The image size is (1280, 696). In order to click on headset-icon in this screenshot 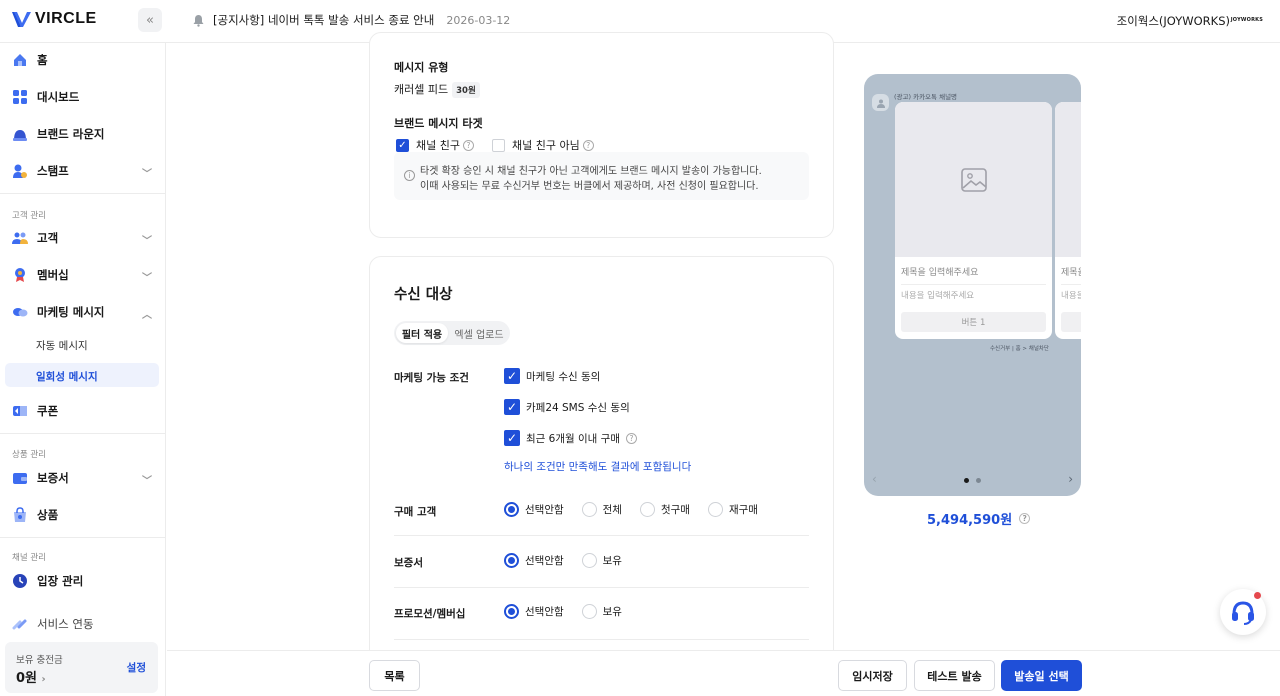, I will do `click(1243, 613)`.